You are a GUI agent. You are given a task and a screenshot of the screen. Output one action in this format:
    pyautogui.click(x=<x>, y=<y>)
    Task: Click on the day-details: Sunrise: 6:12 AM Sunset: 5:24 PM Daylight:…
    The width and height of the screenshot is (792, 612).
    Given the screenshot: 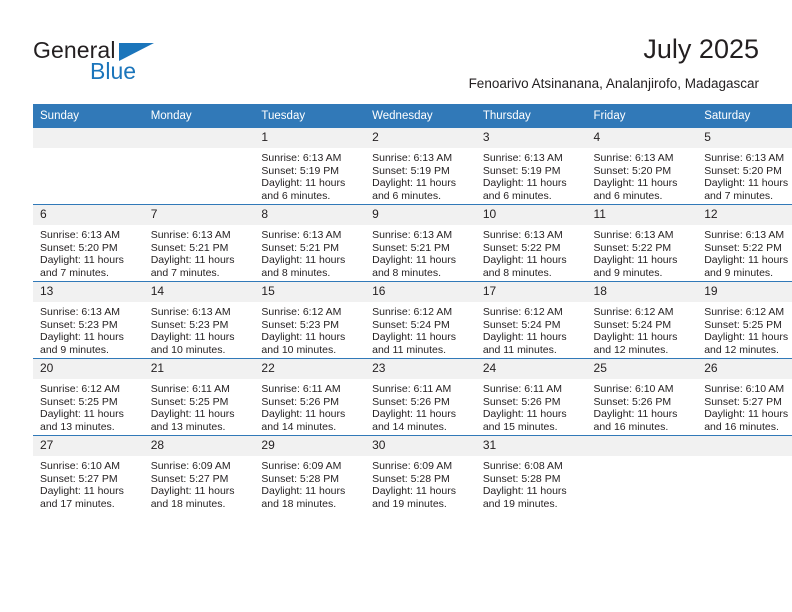 What is the action you would take?
    pyautogui.click(x=531, y=329)
    